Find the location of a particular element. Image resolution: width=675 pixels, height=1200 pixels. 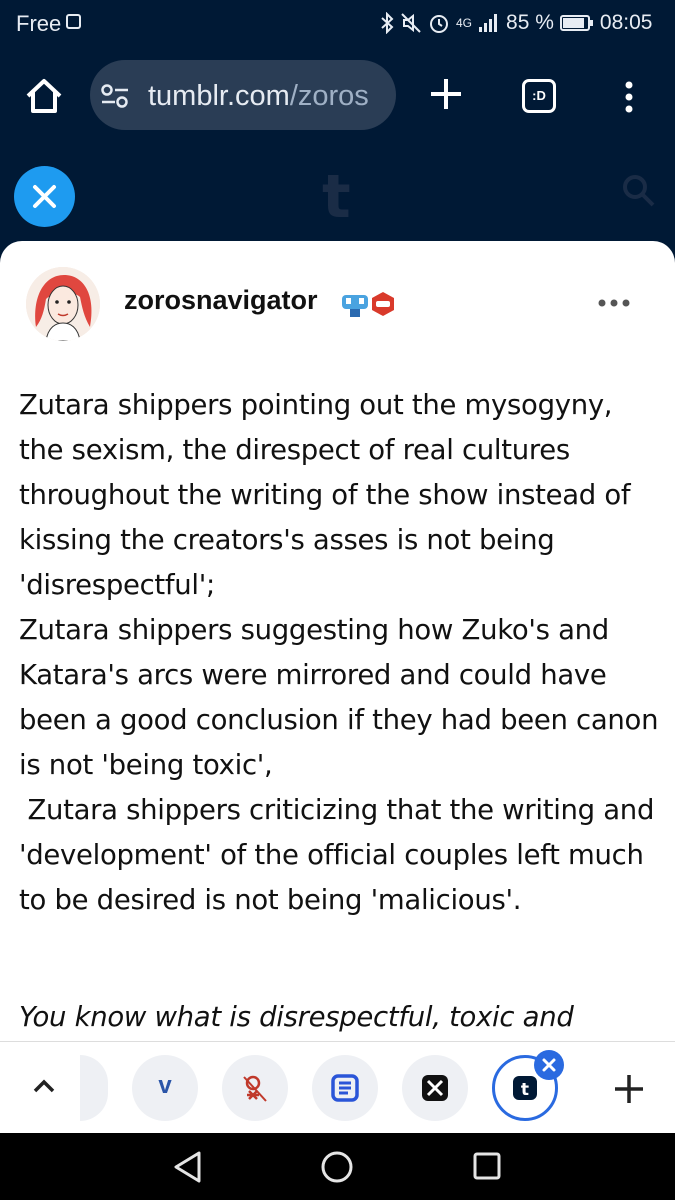

tab-thumbnail-v: v is located at coordinates (165, 1088).